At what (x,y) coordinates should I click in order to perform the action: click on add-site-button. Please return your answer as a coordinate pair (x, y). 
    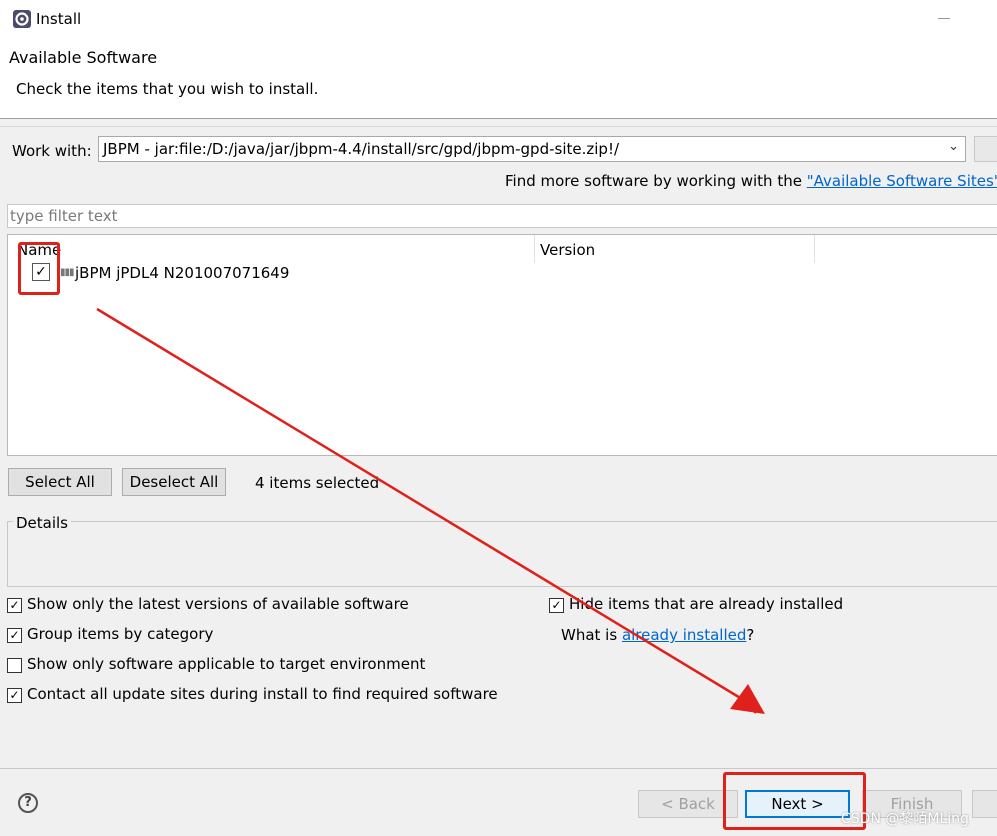
    Looking at the image, I should click on (985, 149).